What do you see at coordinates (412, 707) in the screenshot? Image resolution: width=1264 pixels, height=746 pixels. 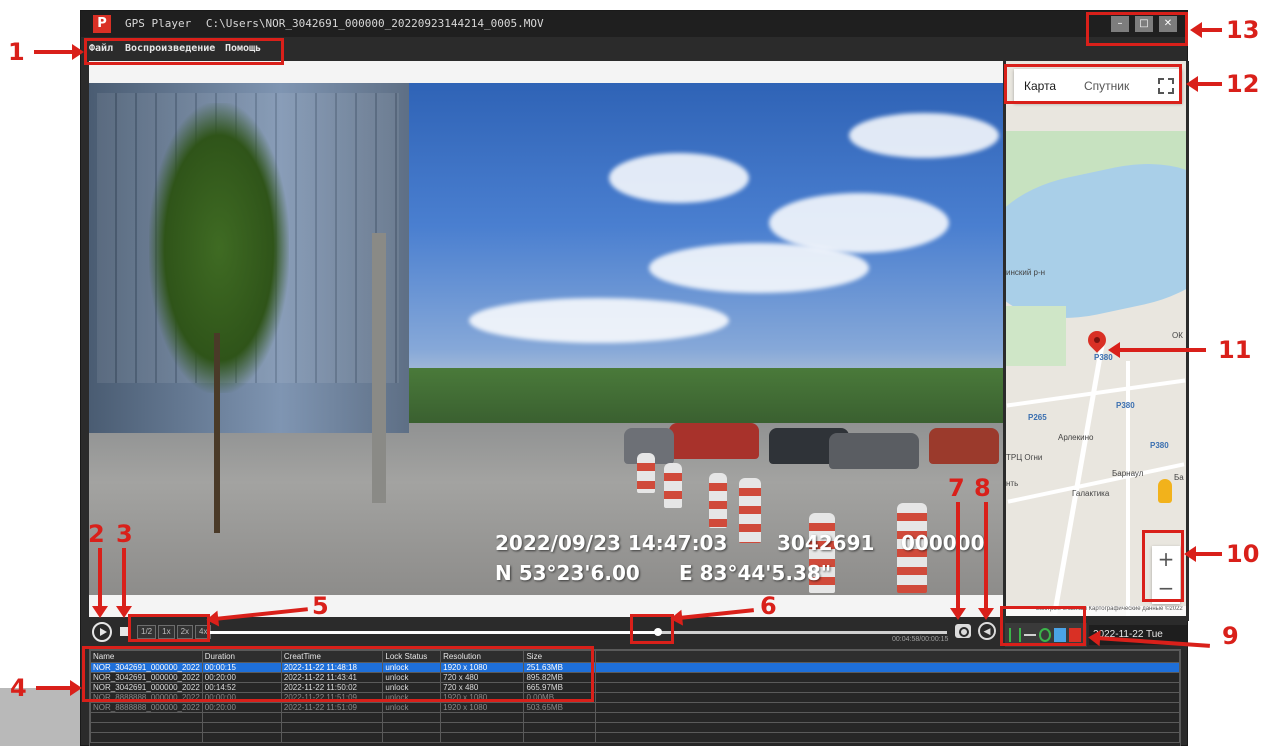 I see `table-cell: unlock` at bounding box center [412, 707].